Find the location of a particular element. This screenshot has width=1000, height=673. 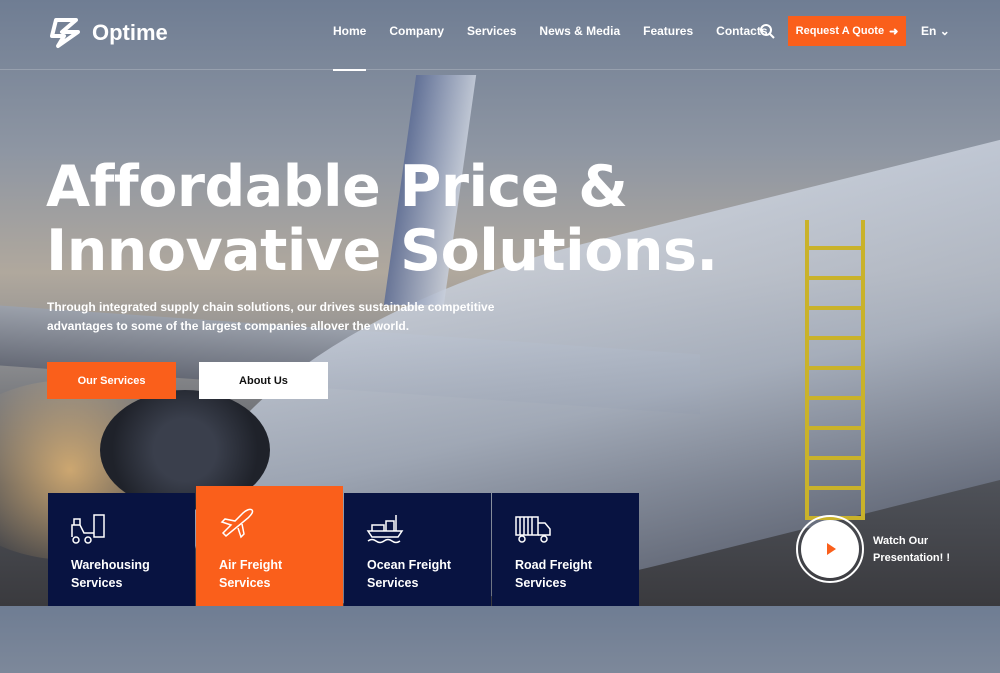

nav-features: Features is located at coordinates (668, 47).